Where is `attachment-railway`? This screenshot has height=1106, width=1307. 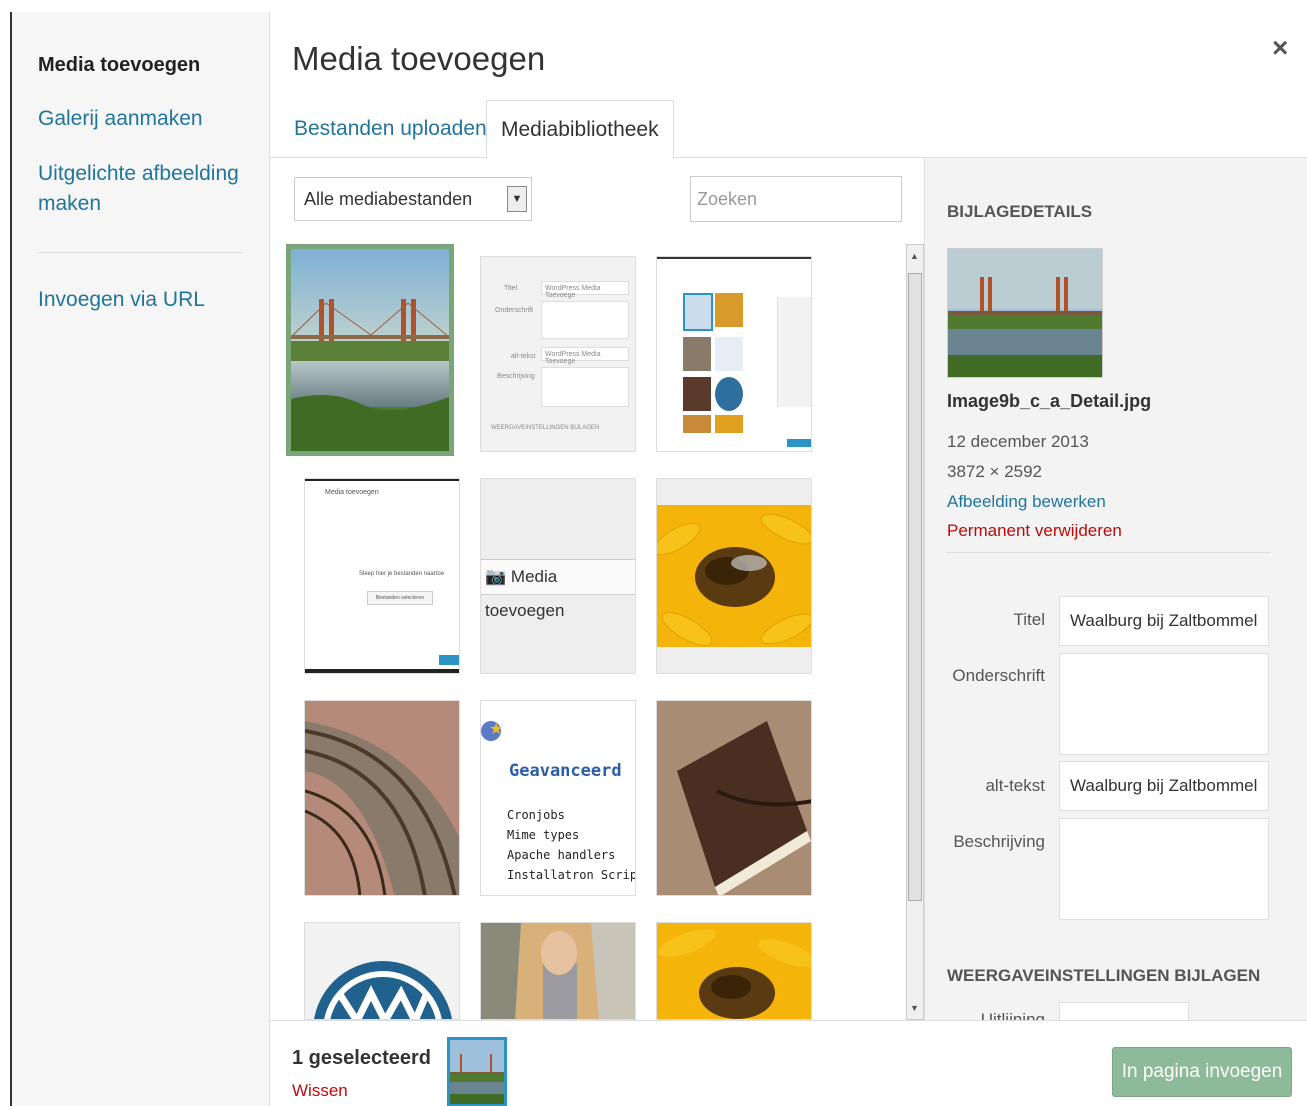 attachment-railway is located at coordinates (382, 798).